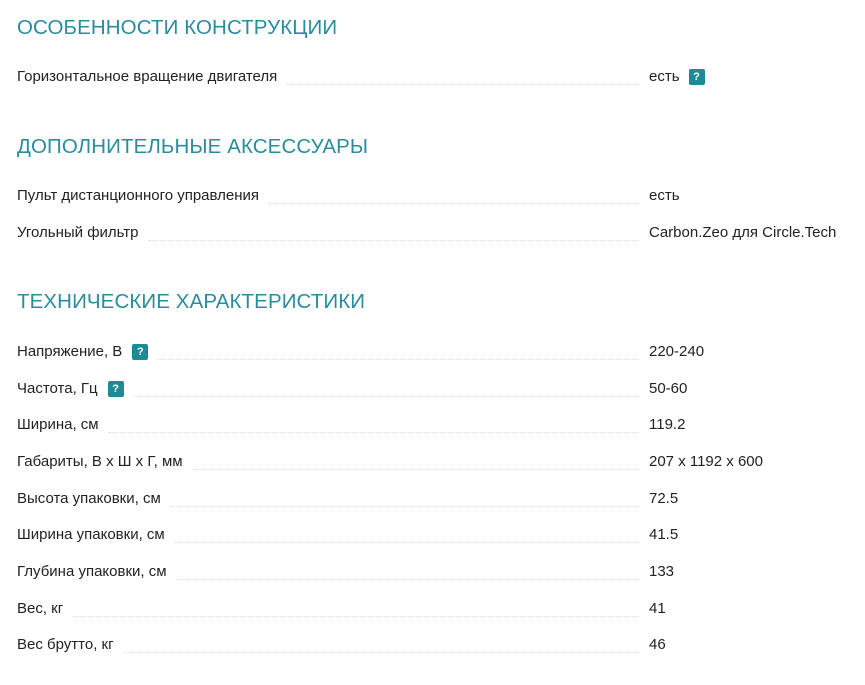  What do you see at coordinates (667, 424) in the screenshot?
I see `spec-value: 119.2` at bounding box center [667, 424].